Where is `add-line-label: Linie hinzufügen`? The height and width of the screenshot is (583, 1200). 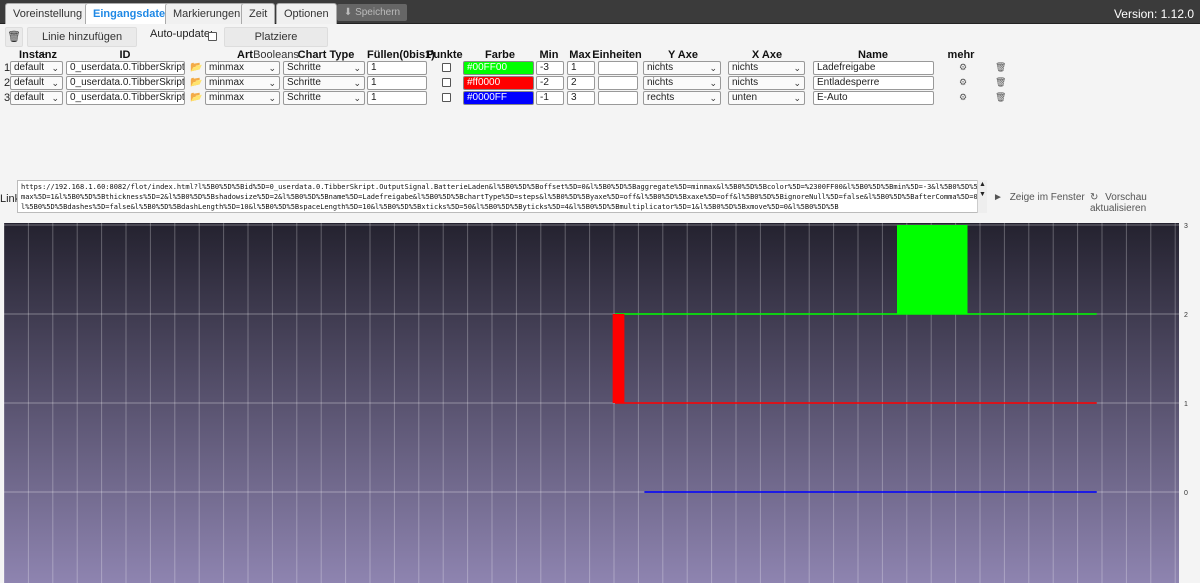
add-line-label: Linie hinzufügen is located at coordinates (82, 37).